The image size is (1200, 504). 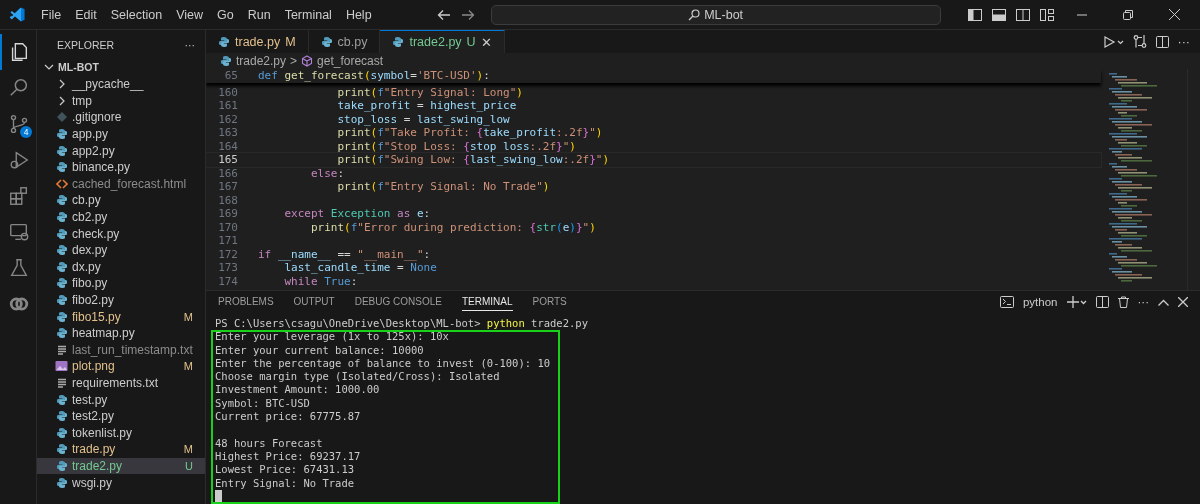 What do you see at coordinates (19, 124) in the screenshot?
I see `source-control-icon` at bounding box center [19, 124].